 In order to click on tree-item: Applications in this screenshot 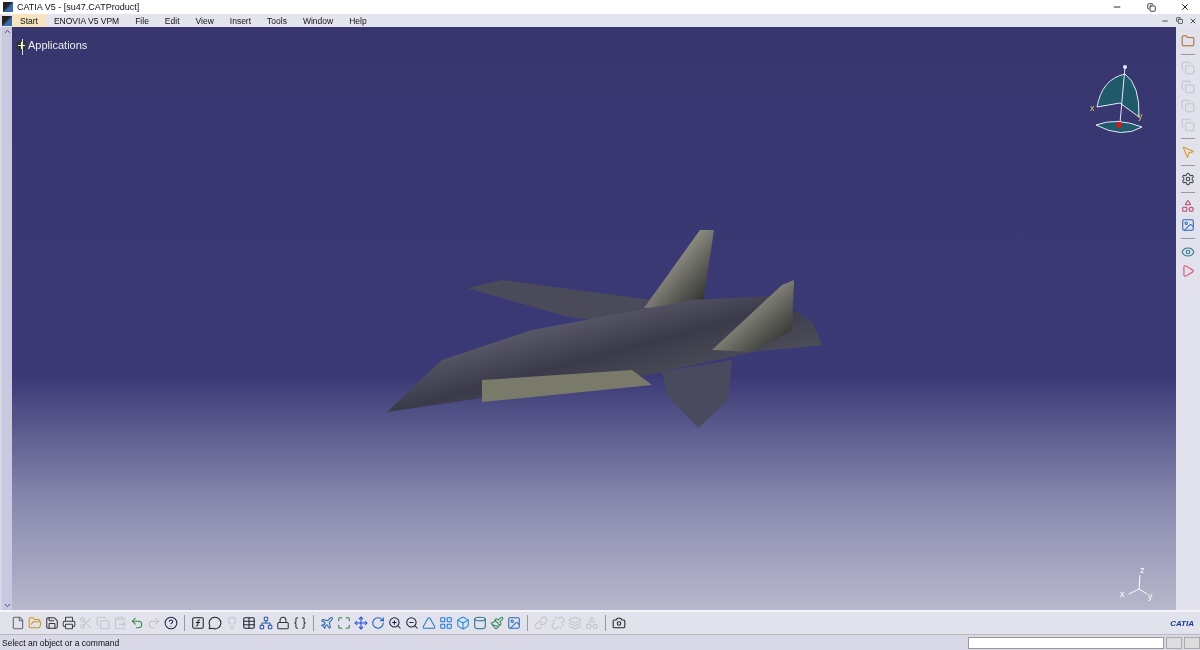, I will do `click(58, 45)`.